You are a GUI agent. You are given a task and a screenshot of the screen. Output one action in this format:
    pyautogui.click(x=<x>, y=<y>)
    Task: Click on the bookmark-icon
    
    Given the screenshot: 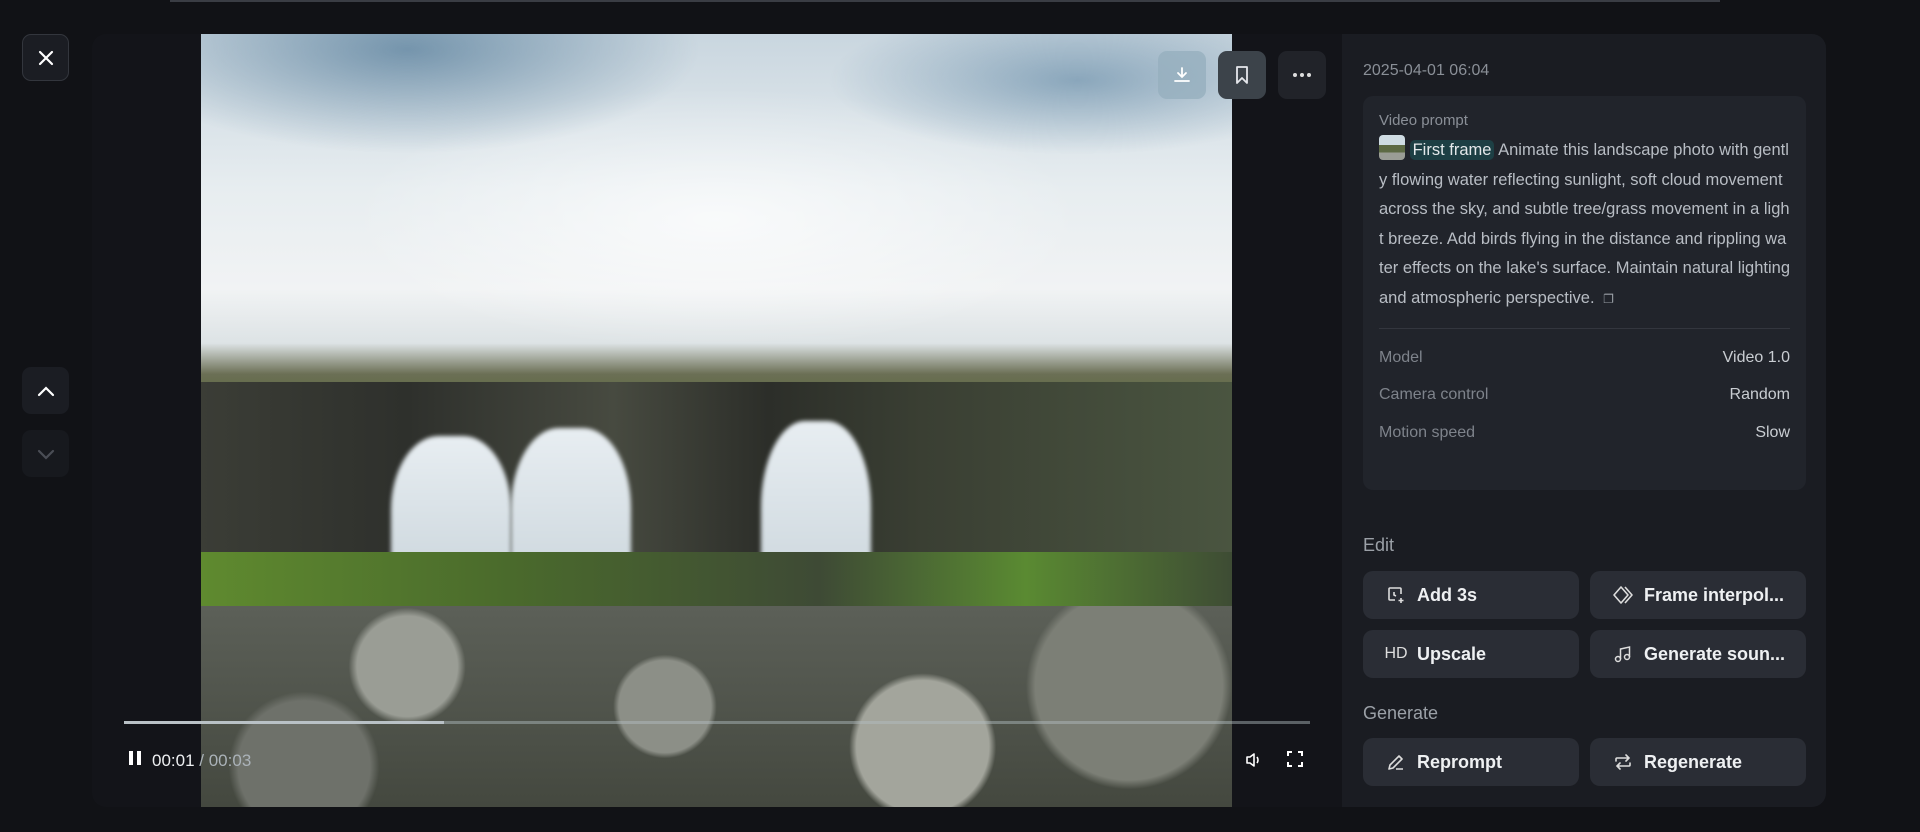 What is the action you would take?
    pyautogui.click(x=1242, y=75)
    